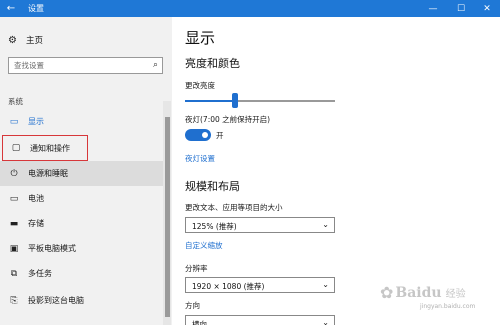 Image resolution: width=500 pixels, height=325 pixels. I want to click on group-label-system: 系统, so click(15, 101).